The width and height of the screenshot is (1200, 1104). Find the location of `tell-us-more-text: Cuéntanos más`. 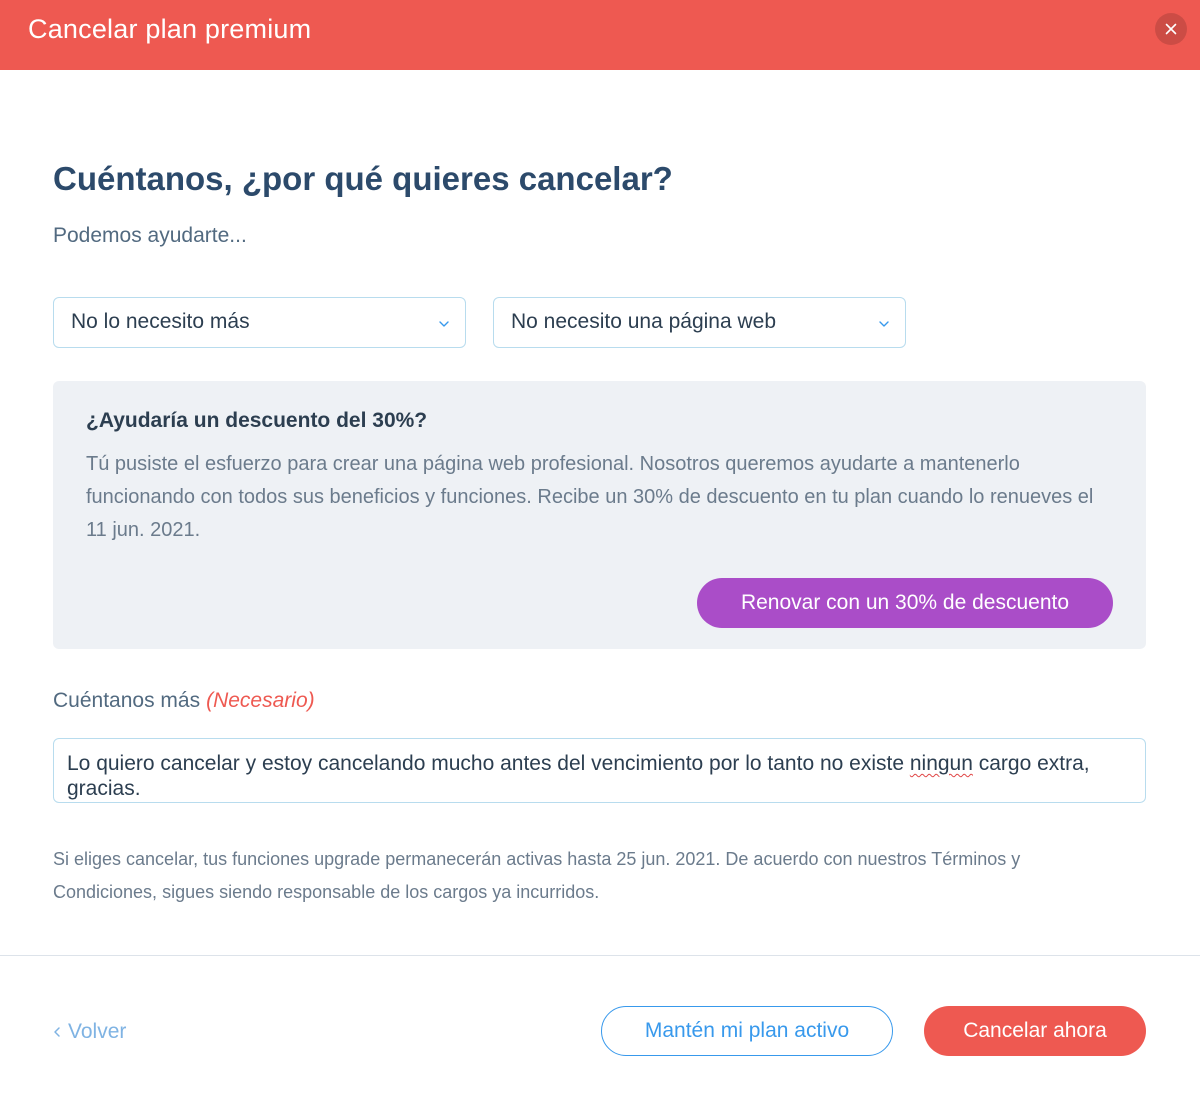

tell-us-more-text: Cuéntanos más is located at coordinates (127, 700).